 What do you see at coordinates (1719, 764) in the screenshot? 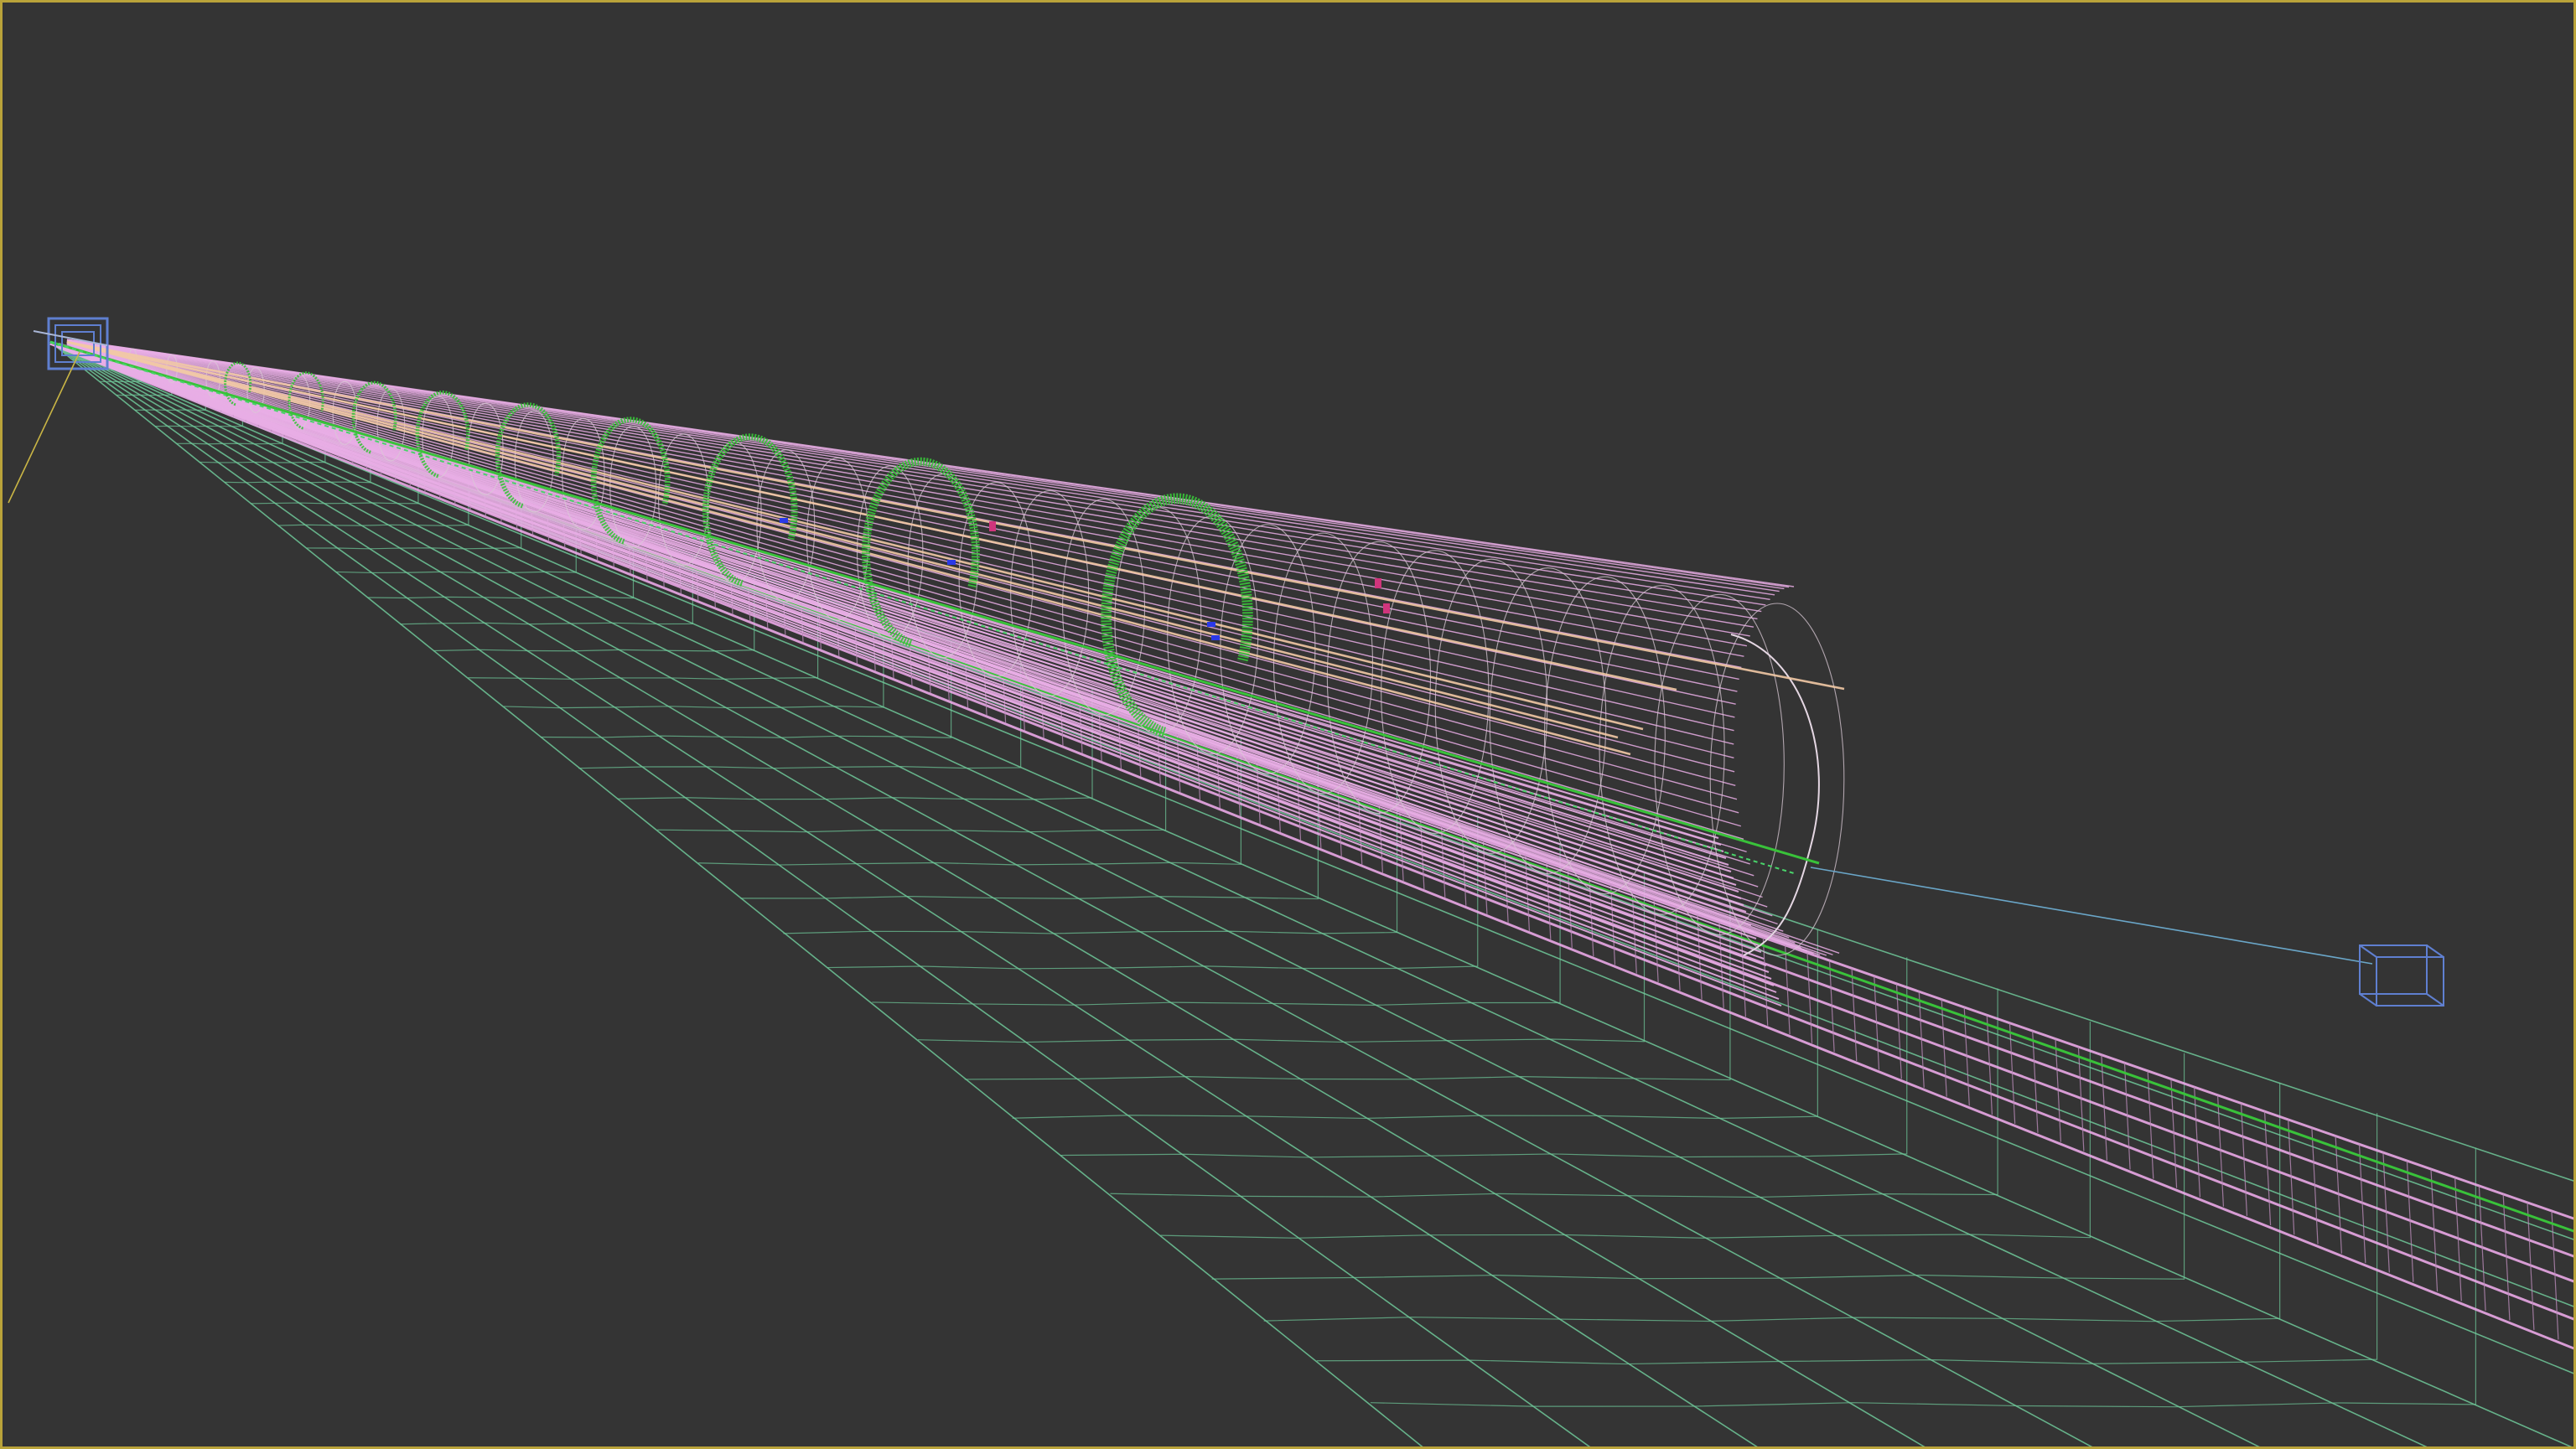
I see `tunnel-section` at bounding box center [1719, 764].